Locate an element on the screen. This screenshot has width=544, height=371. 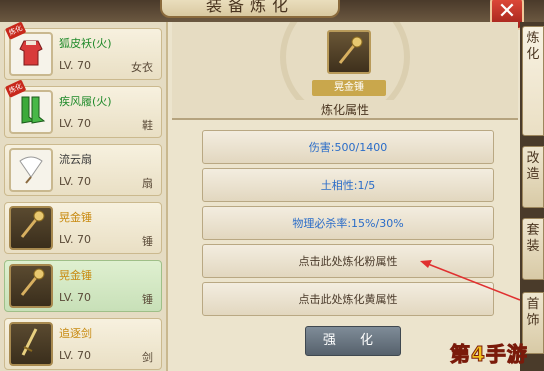
annotation-arrow is located at coordinates (470, 280).